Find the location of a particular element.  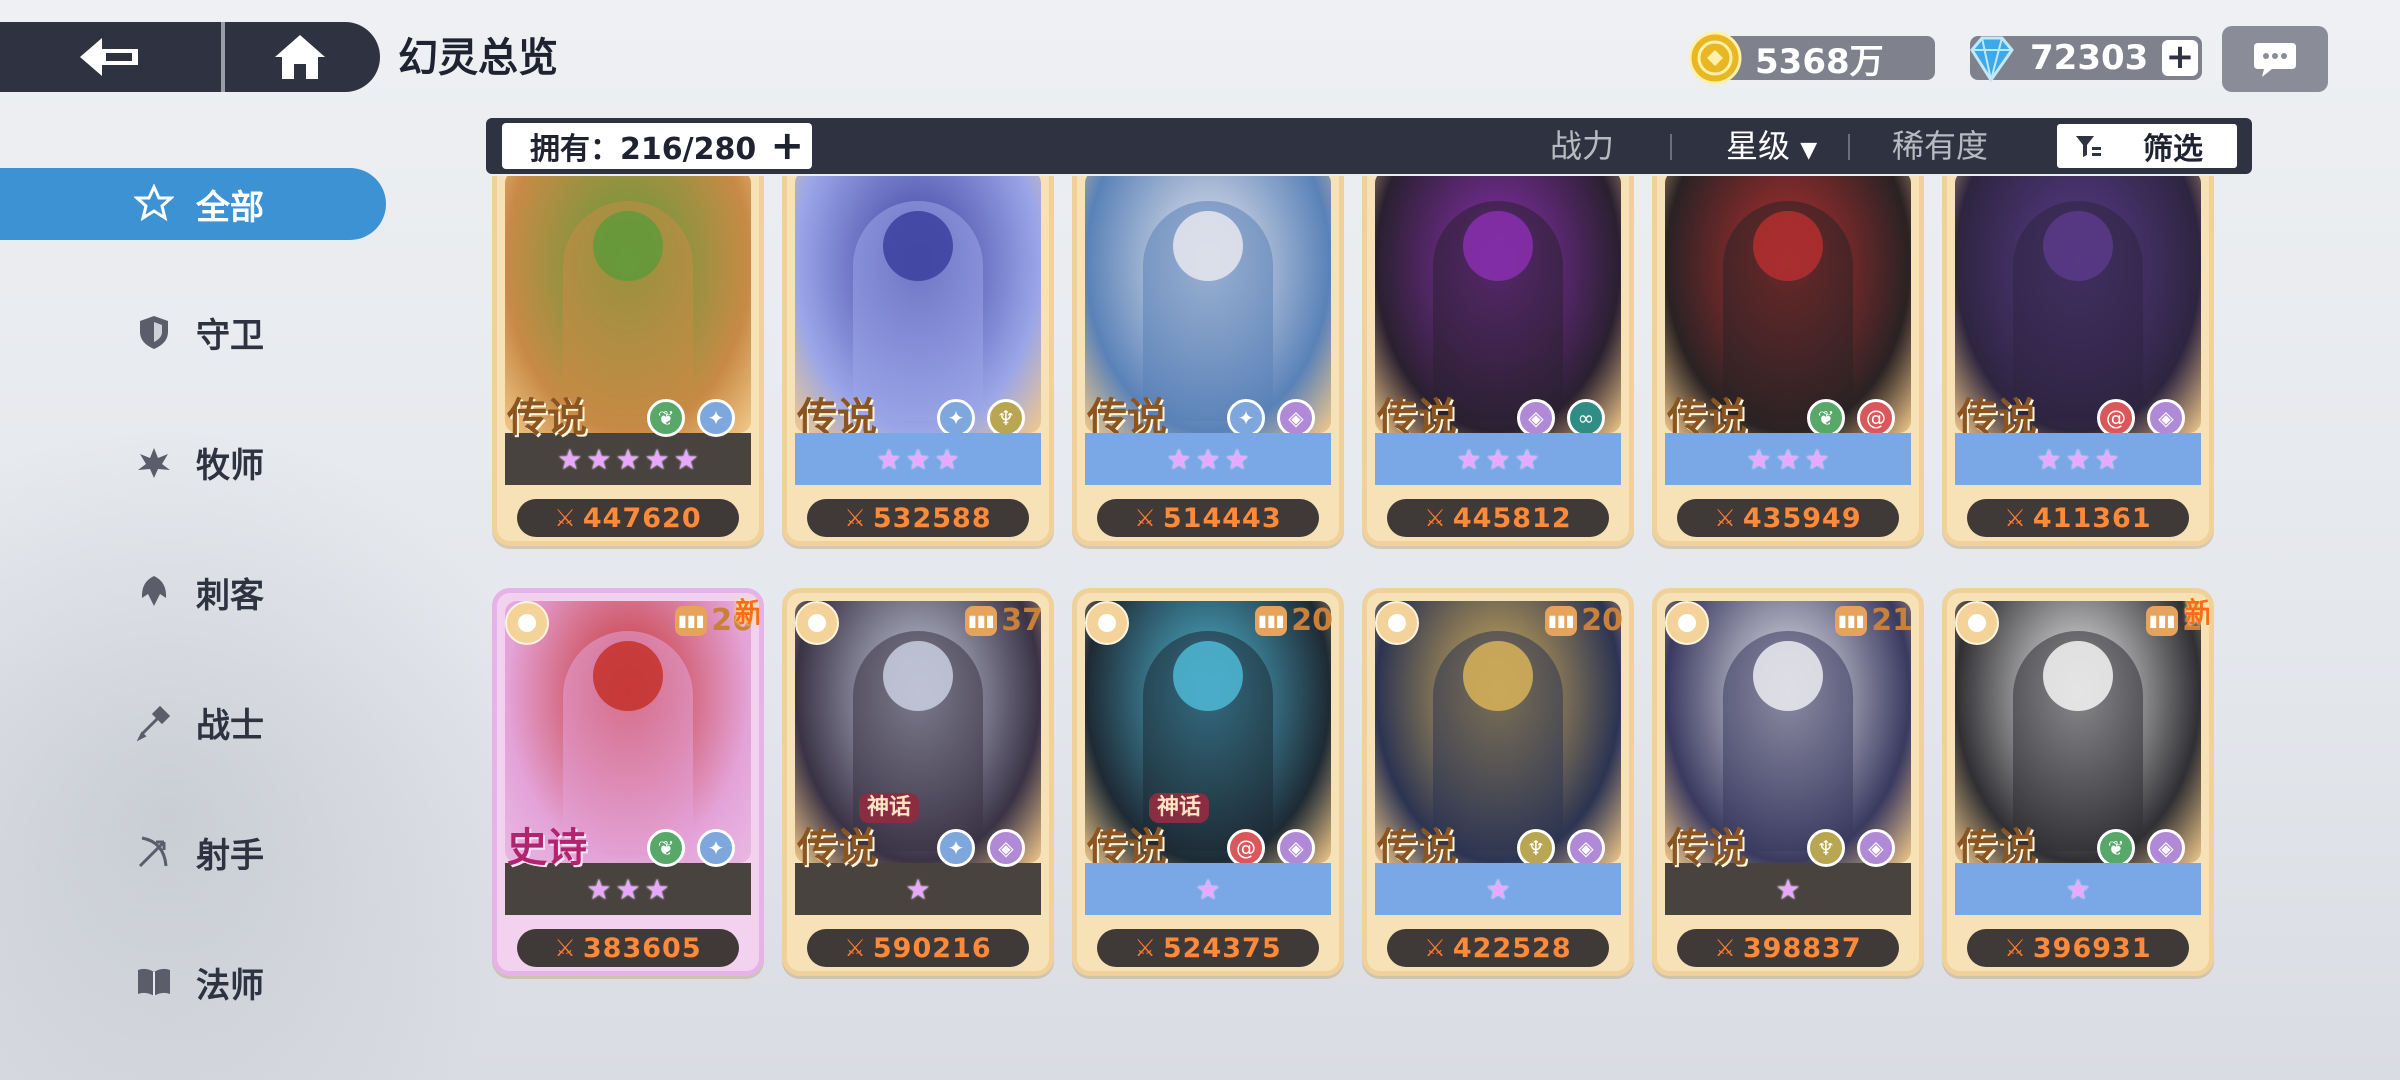

home-button is located at coordinates (300, 57).